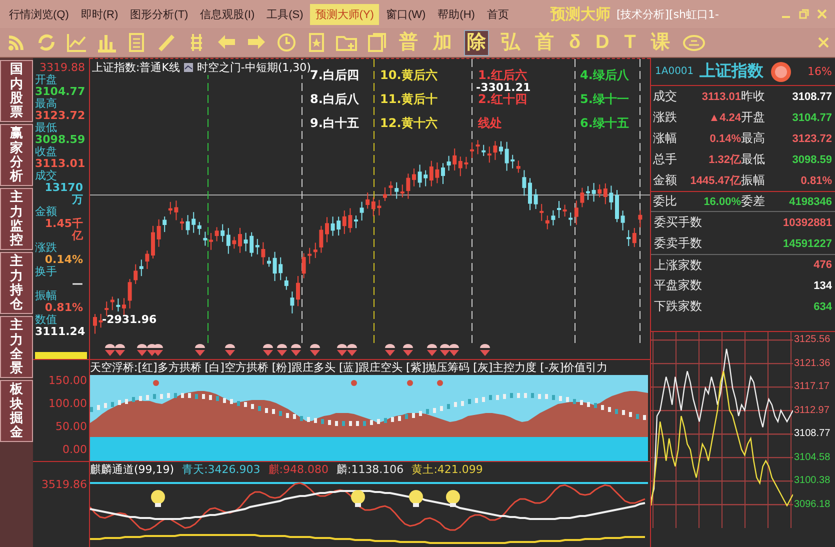 The image size is (835, 547). Describe the element at coordinates (807, 222) in the screenshot. I see `quote-value: 10392881` at that location.